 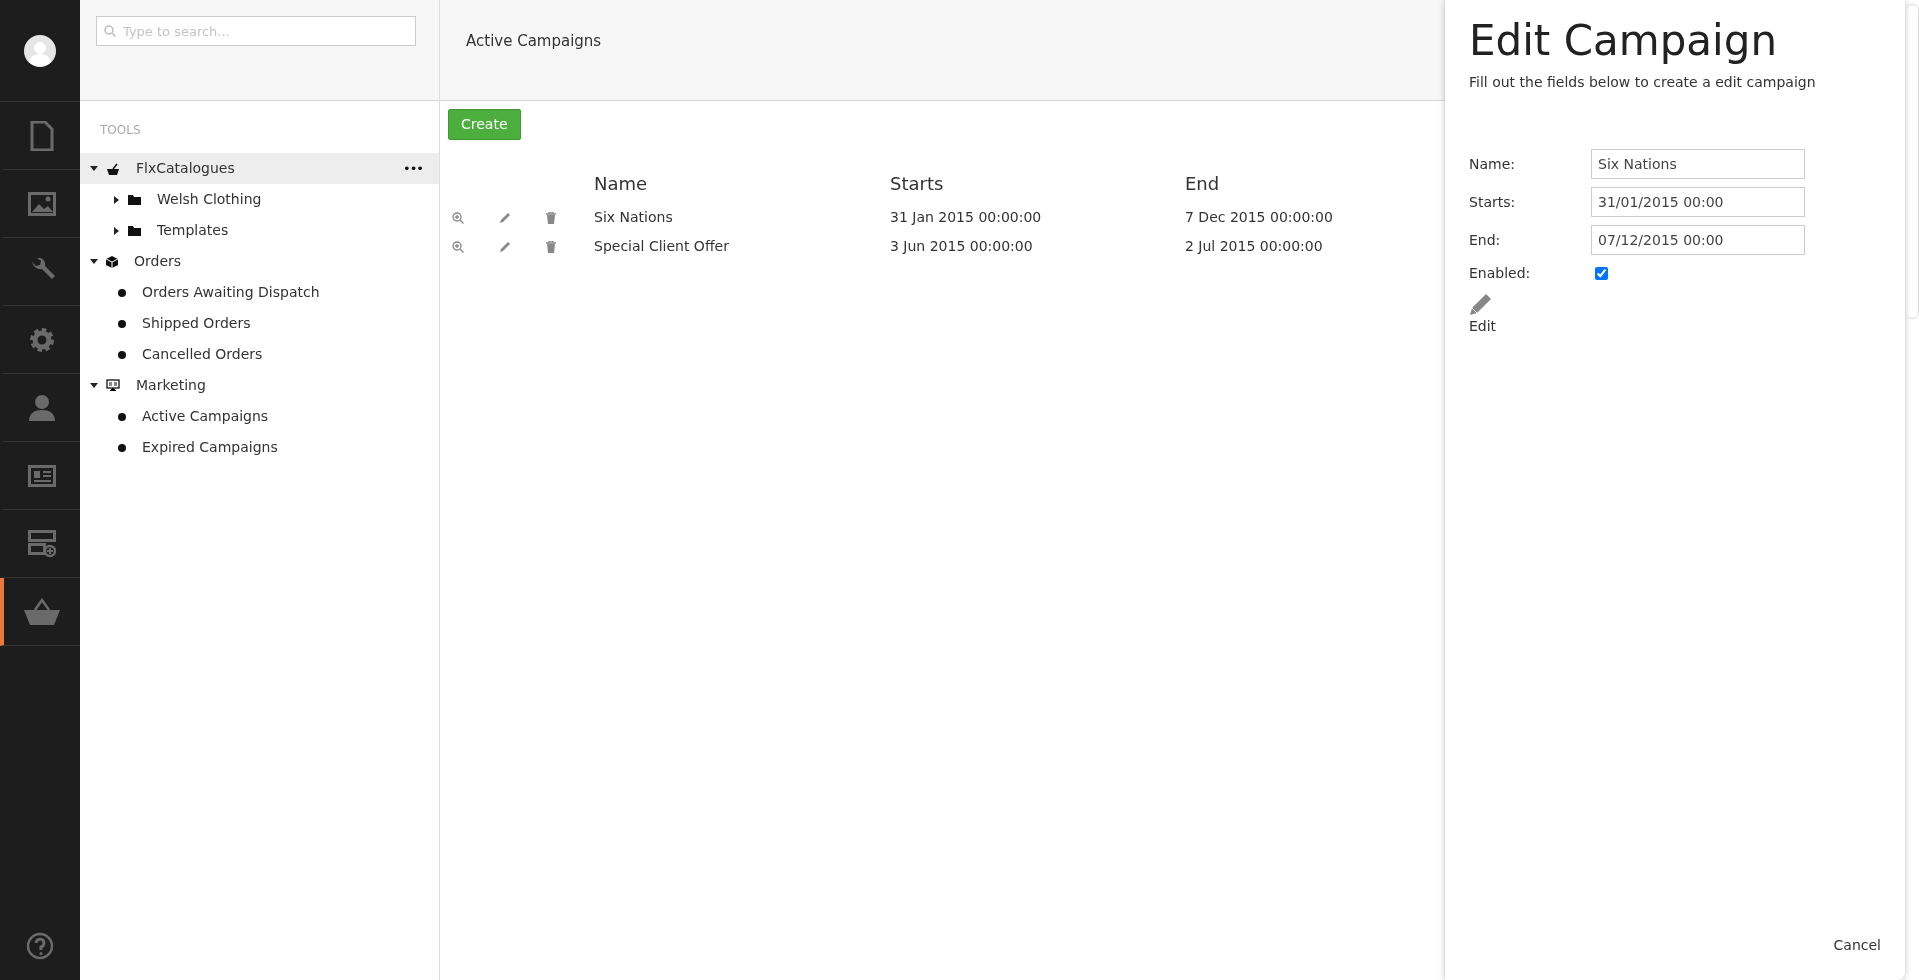 What do you see at coordinates (966, 217) in the screenshot?
I see `table-cell: 31 Jan 2015 00:00:00` at bounding box center [966, 217].